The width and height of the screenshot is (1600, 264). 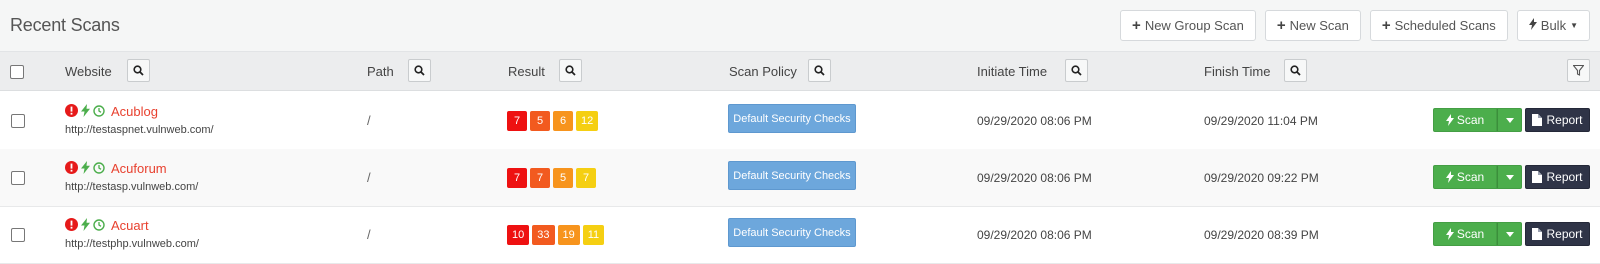 I want to click on finish-time: 09/29/2020 09:22 PM, so click(x=1261, y=178).